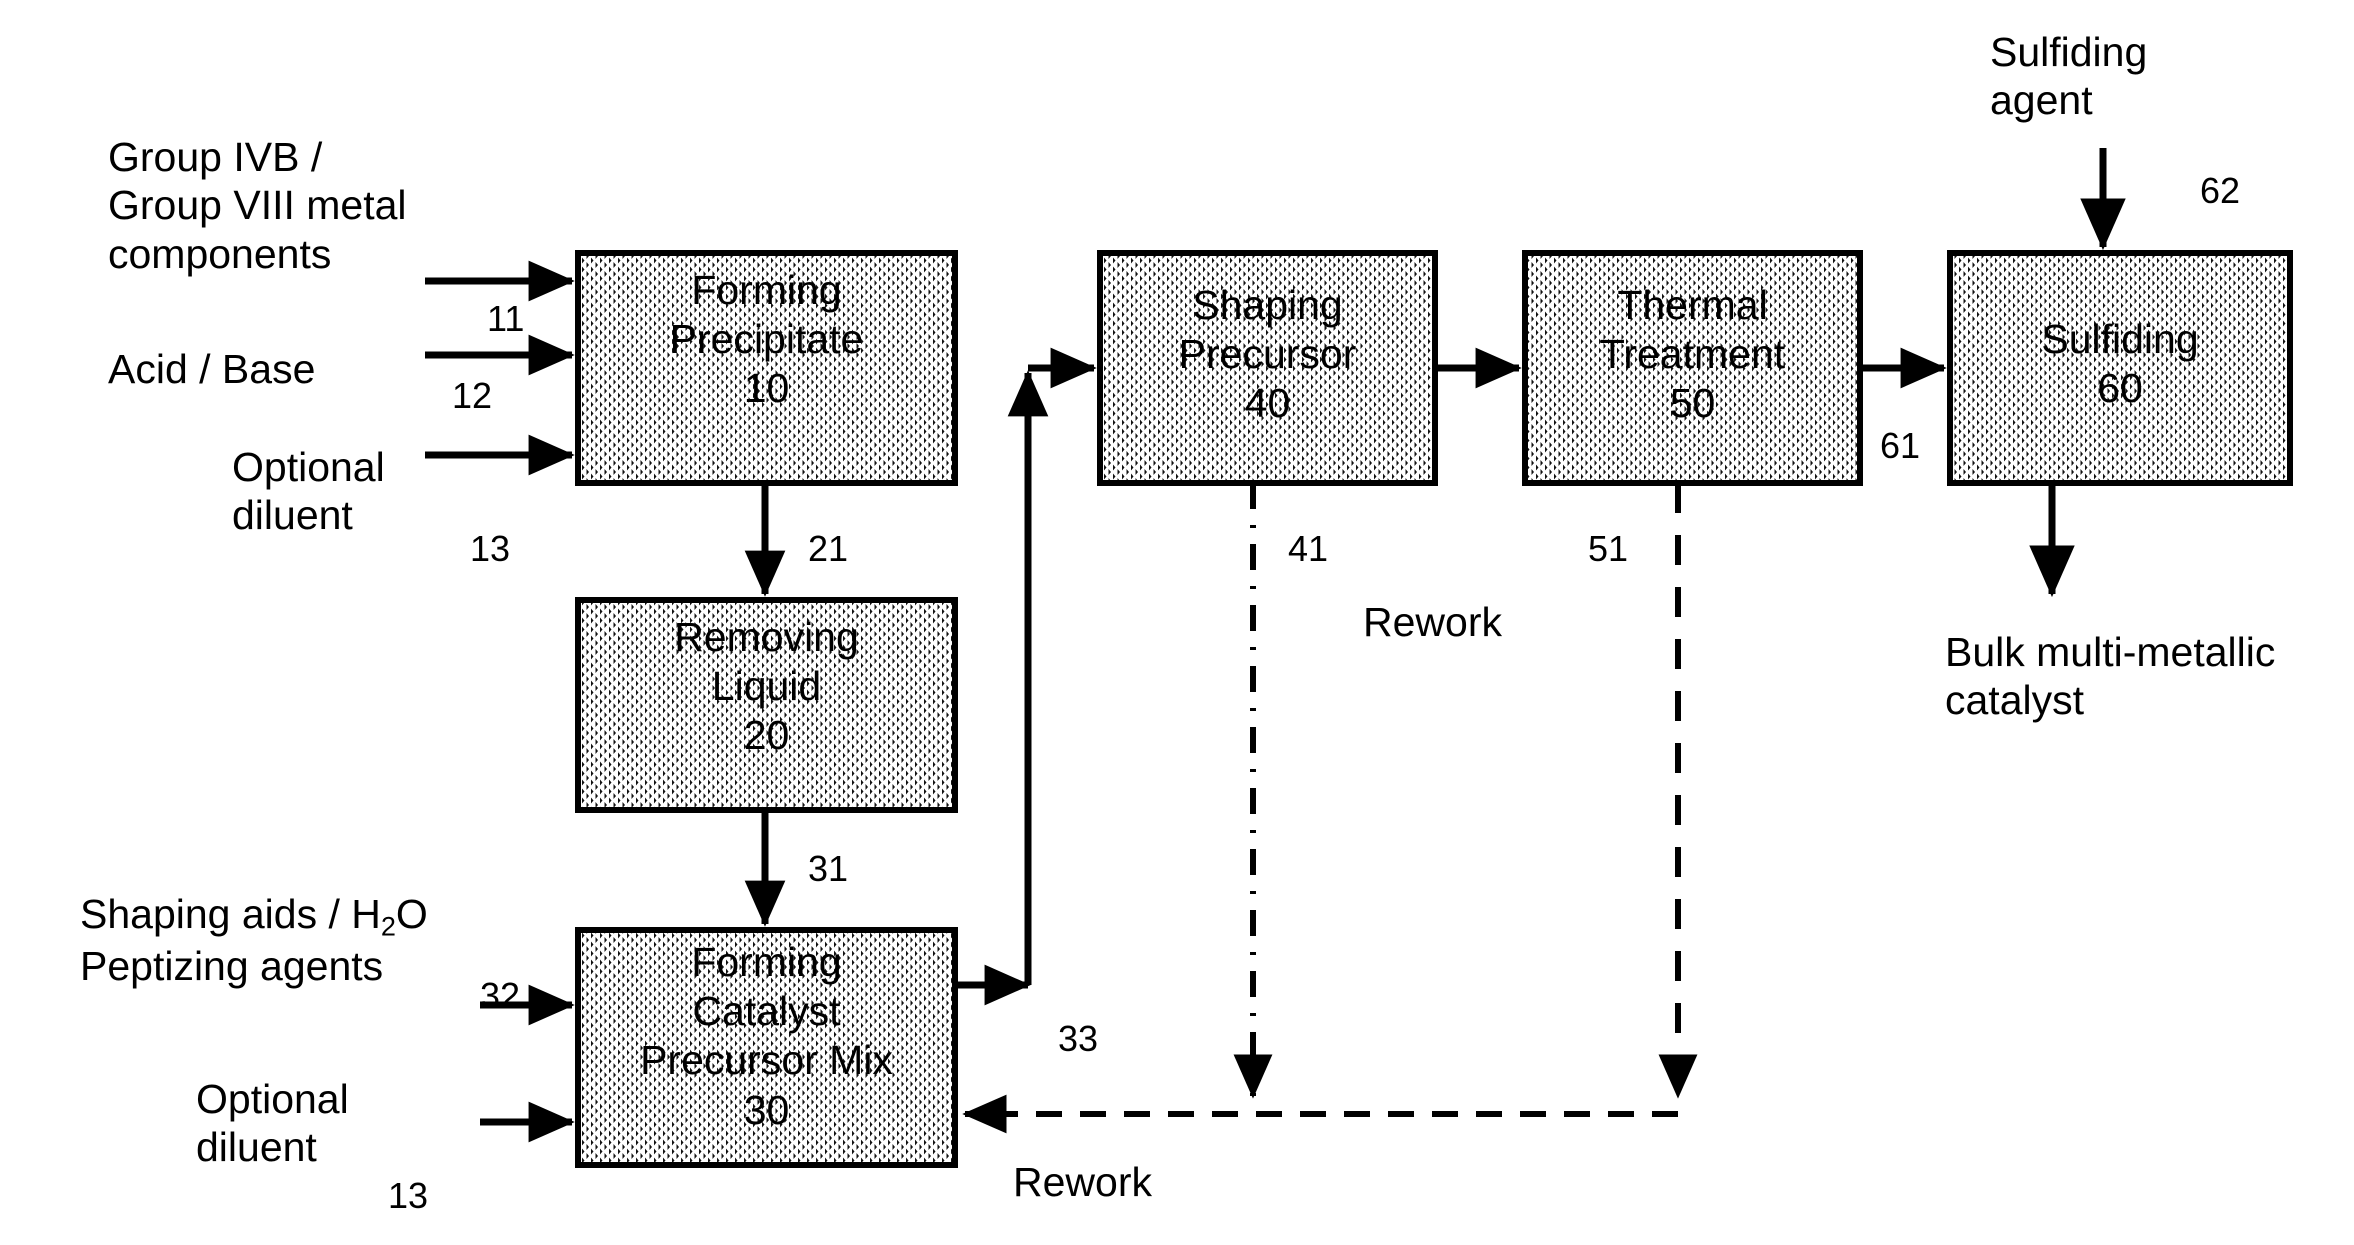  Describe the element at coordinates (766, 705) in the screenshot. I see `box-removing-liquid` at that location.